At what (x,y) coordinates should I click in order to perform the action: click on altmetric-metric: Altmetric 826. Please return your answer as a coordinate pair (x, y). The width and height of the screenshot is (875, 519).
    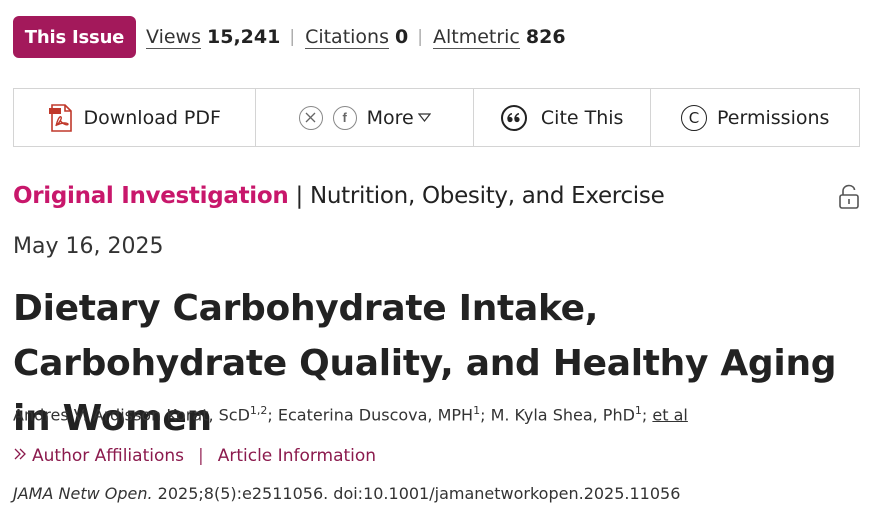
    Looking at the image, I should click on (499, 37).